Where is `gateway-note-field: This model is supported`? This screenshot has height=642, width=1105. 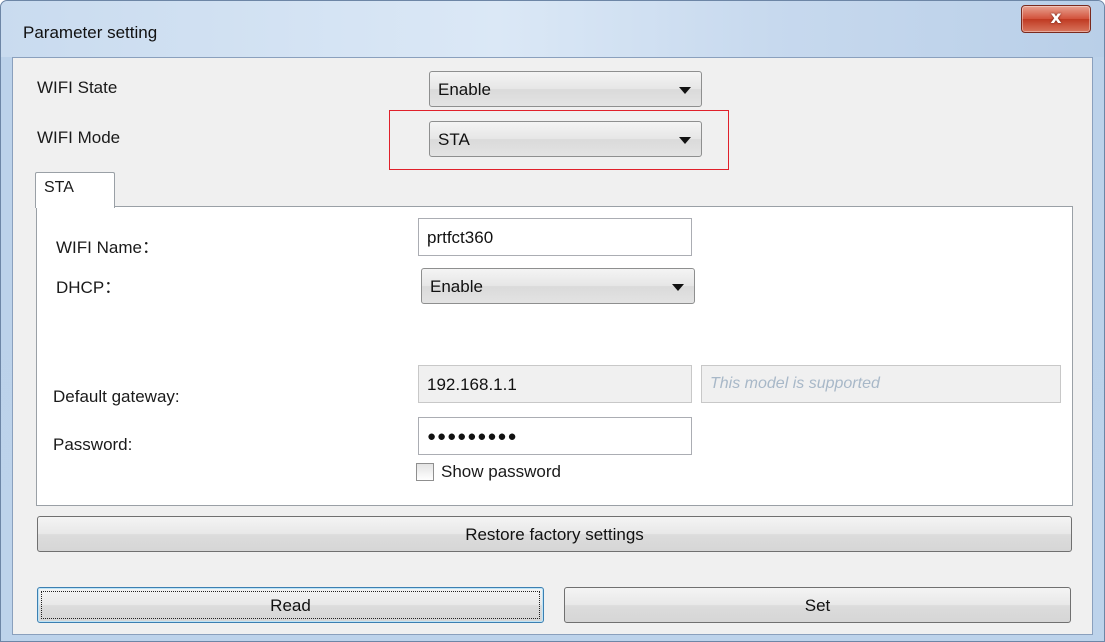
gateway-note-field: This model is supported is located at coordinates (881, 384).